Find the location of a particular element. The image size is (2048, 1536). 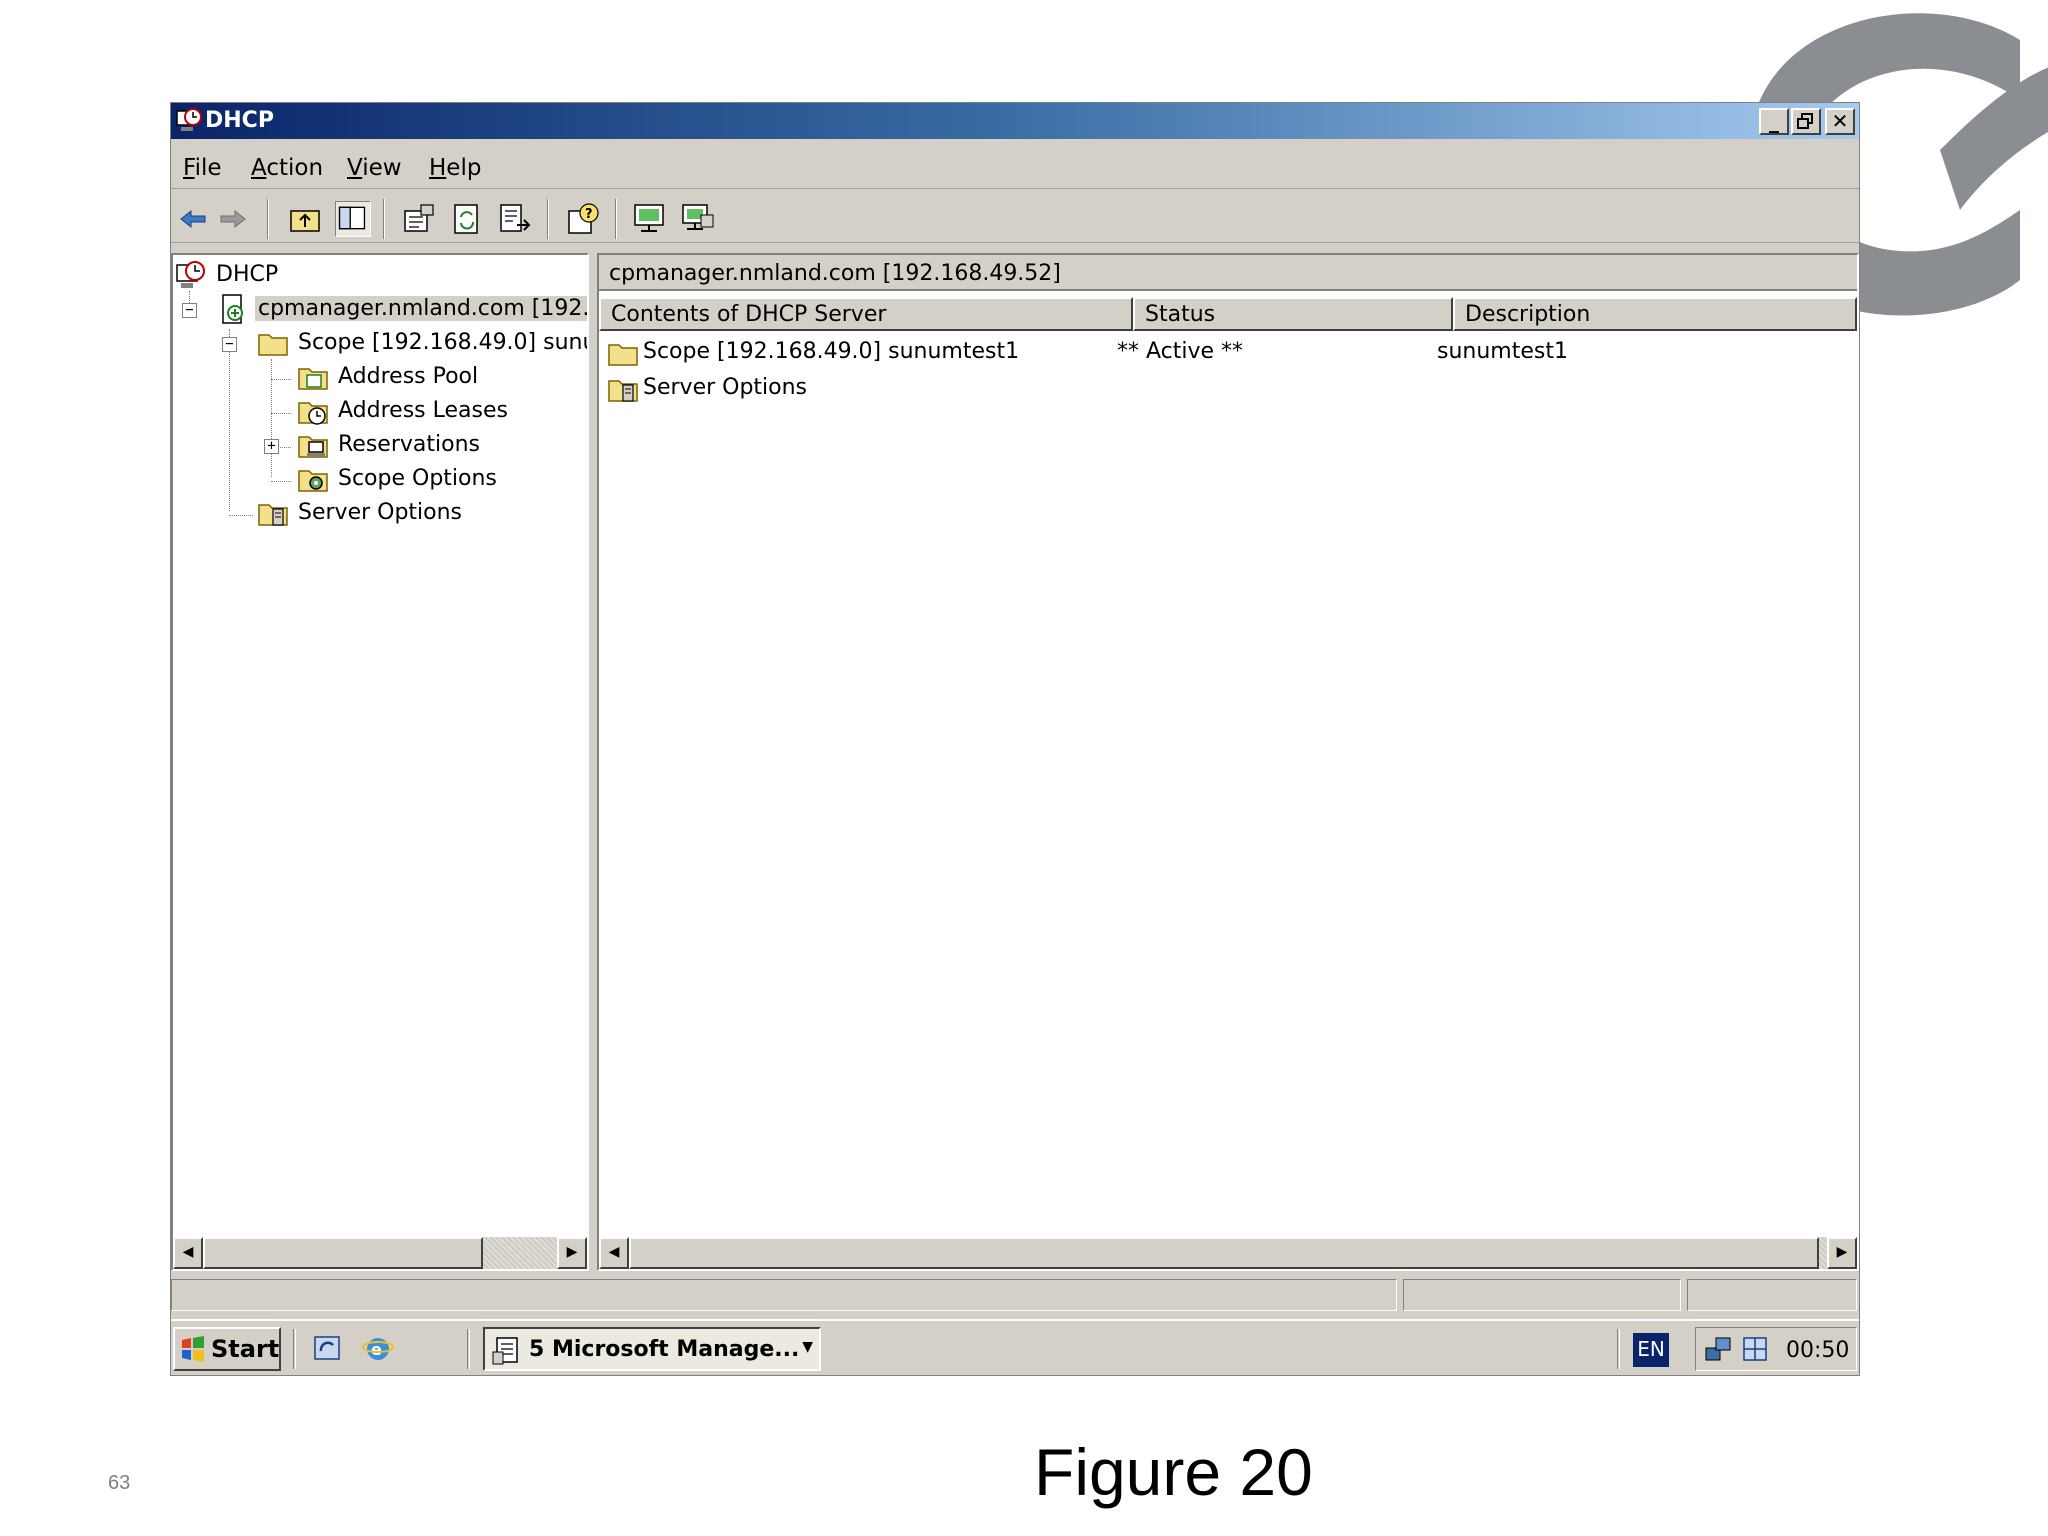

details-header: cpmanager.nmland.com [192.168.49.52] is located at coordinates (1228, 273).